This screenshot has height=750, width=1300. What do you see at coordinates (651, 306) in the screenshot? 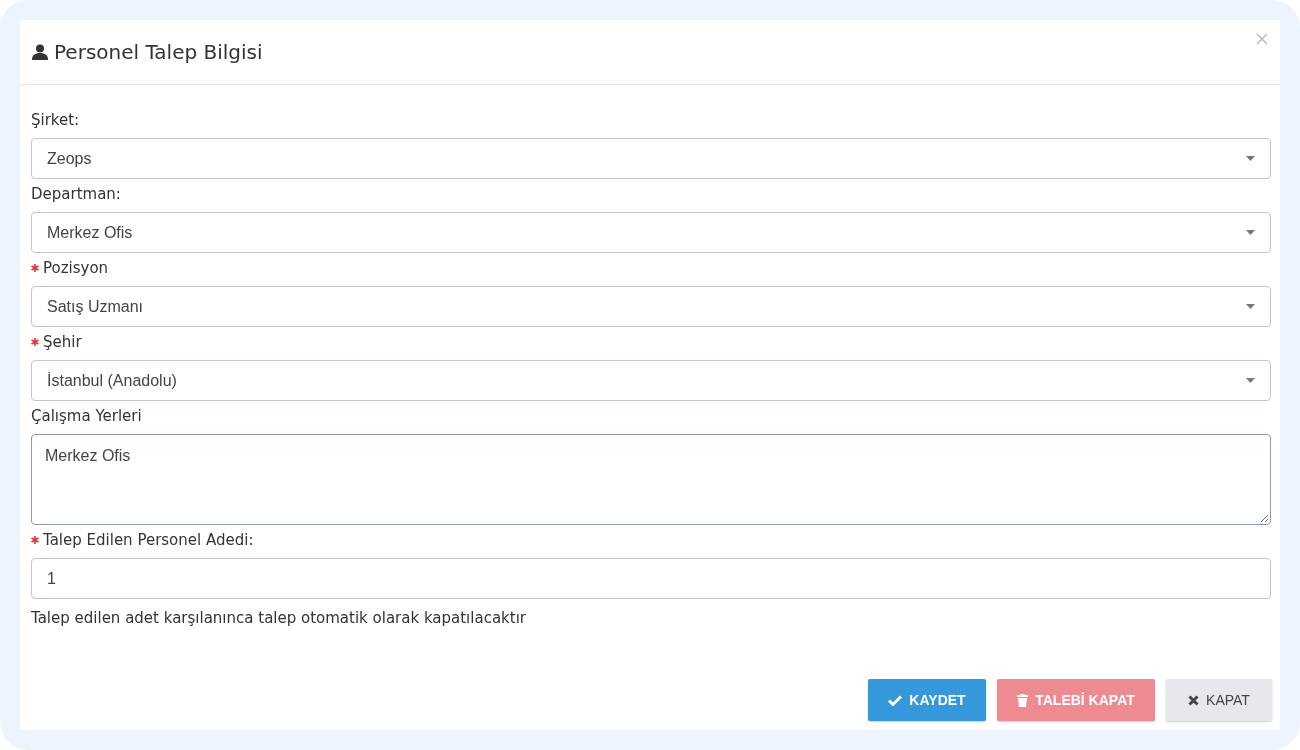
I see `select-field: Satış Uzmanı` at bounding box center [651, 306].